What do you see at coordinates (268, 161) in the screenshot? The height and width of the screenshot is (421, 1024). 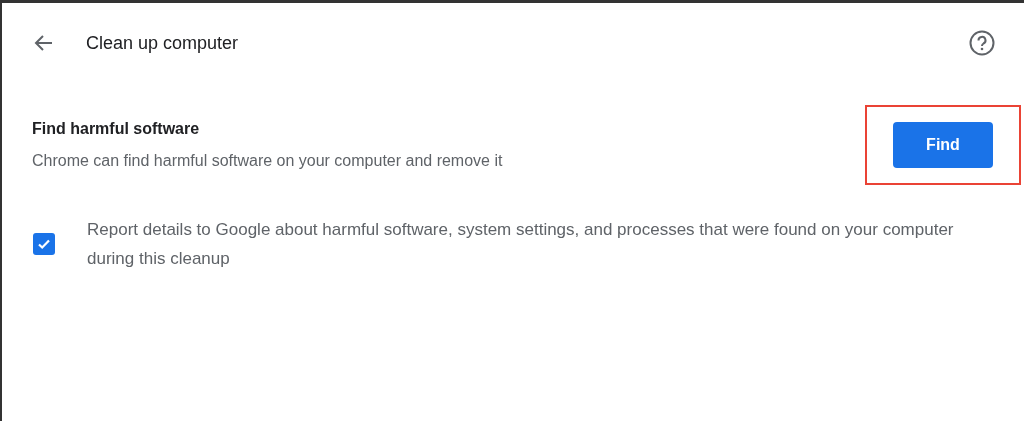 I see `section-description: Chrome can find harmful software on your computer and remove it` at bounding box center [268, 161].